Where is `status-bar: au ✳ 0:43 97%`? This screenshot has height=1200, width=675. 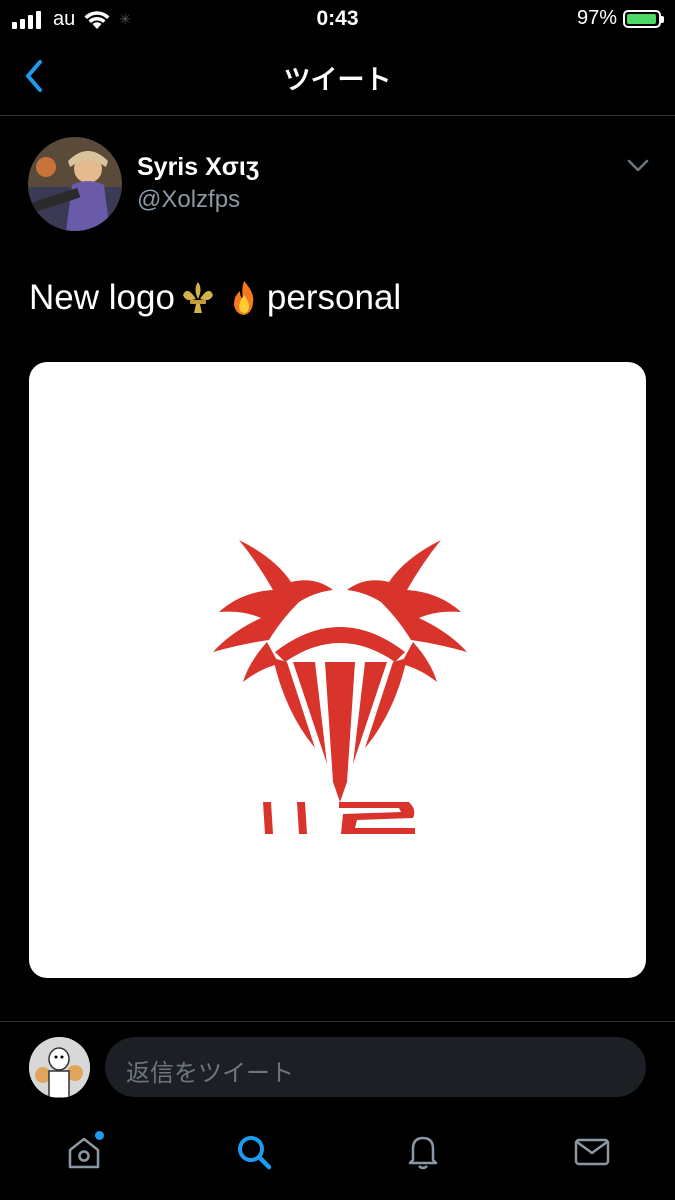
status-bar: au ✳ 0:43 97% is located at coordinates (337, 19).